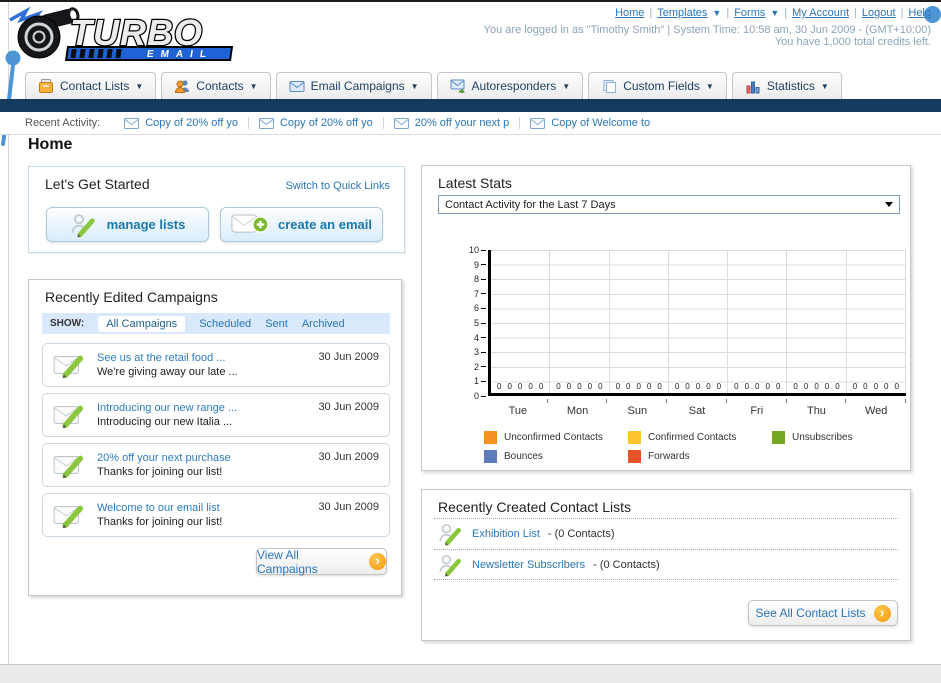  I want to click on contact-list-name-link: Exhibition List, so click(506, 534).